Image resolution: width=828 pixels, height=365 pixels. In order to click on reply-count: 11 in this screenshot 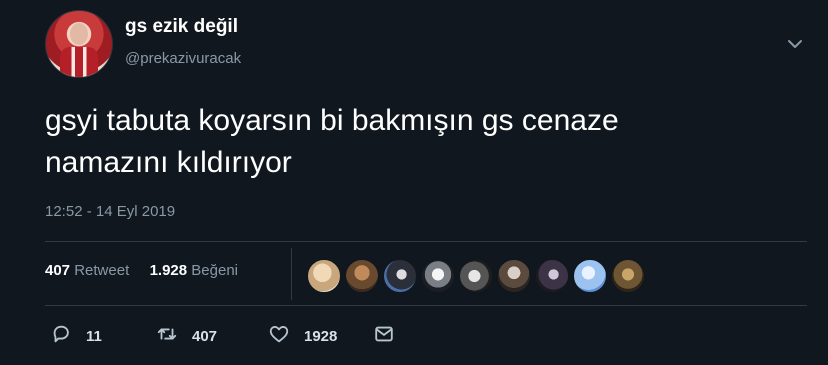, I will do `click(94, 336)`.